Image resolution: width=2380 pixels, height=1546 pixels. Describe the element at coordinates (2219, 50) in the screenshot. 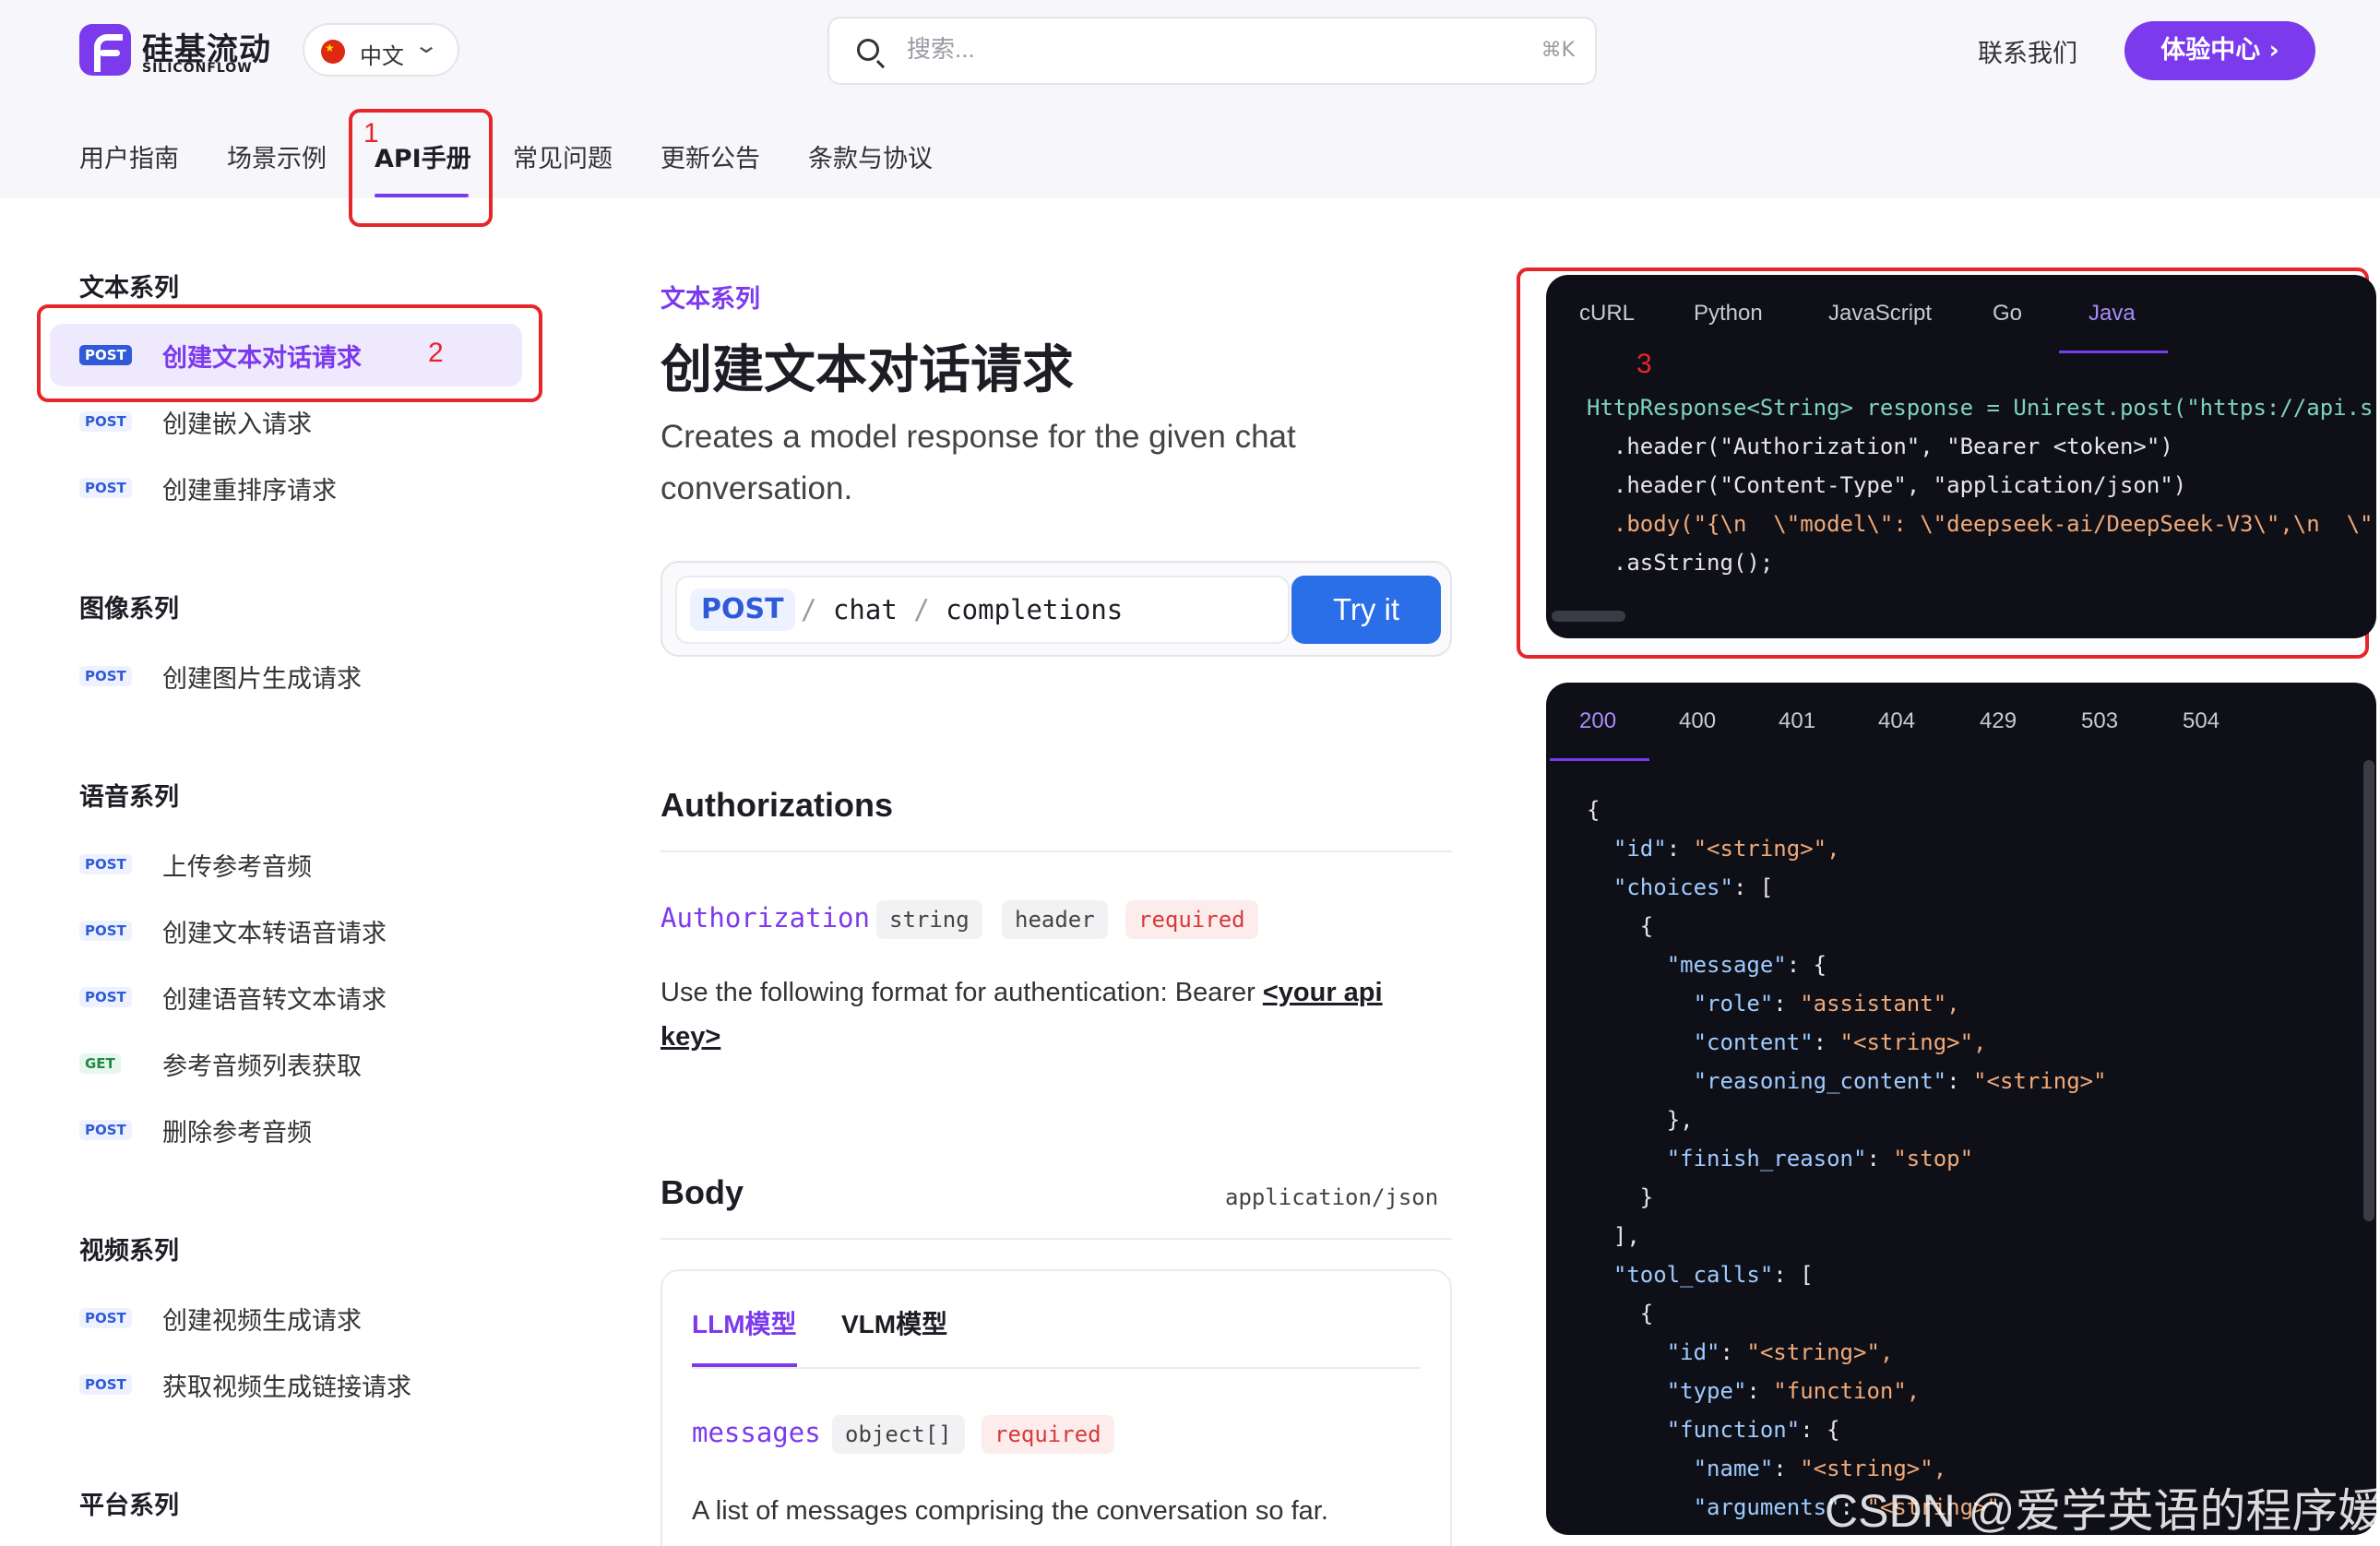

I see `experience-center-button: 体验中心 ›` at that location.